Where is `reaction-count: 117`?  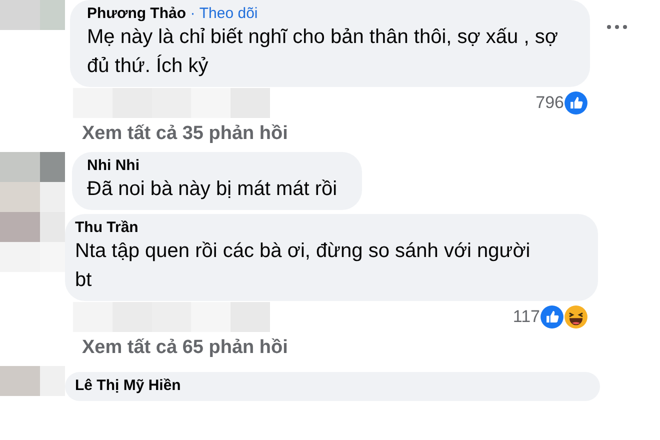 reaction-count: 117 is located at coordinates (526, 317).